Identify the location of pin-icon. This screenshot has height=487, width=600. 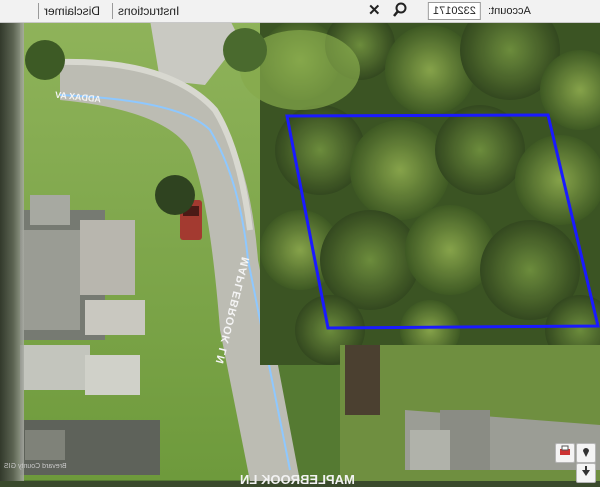
(586, 453).